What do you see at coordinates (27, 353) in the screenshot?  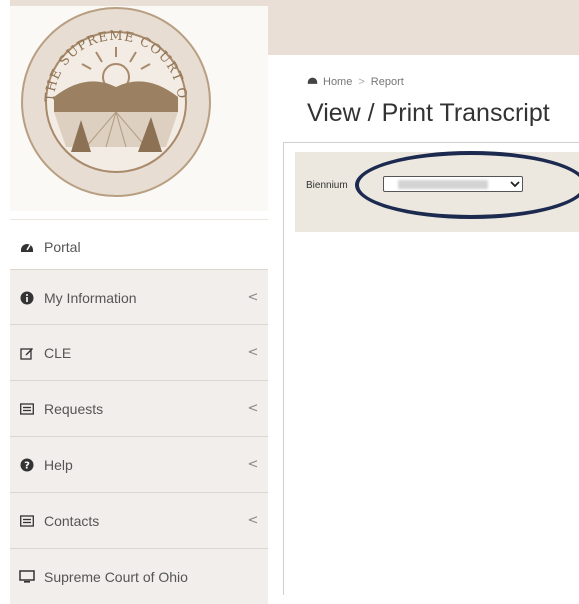 I see `edit-icon` at bounding box center [27, 353].